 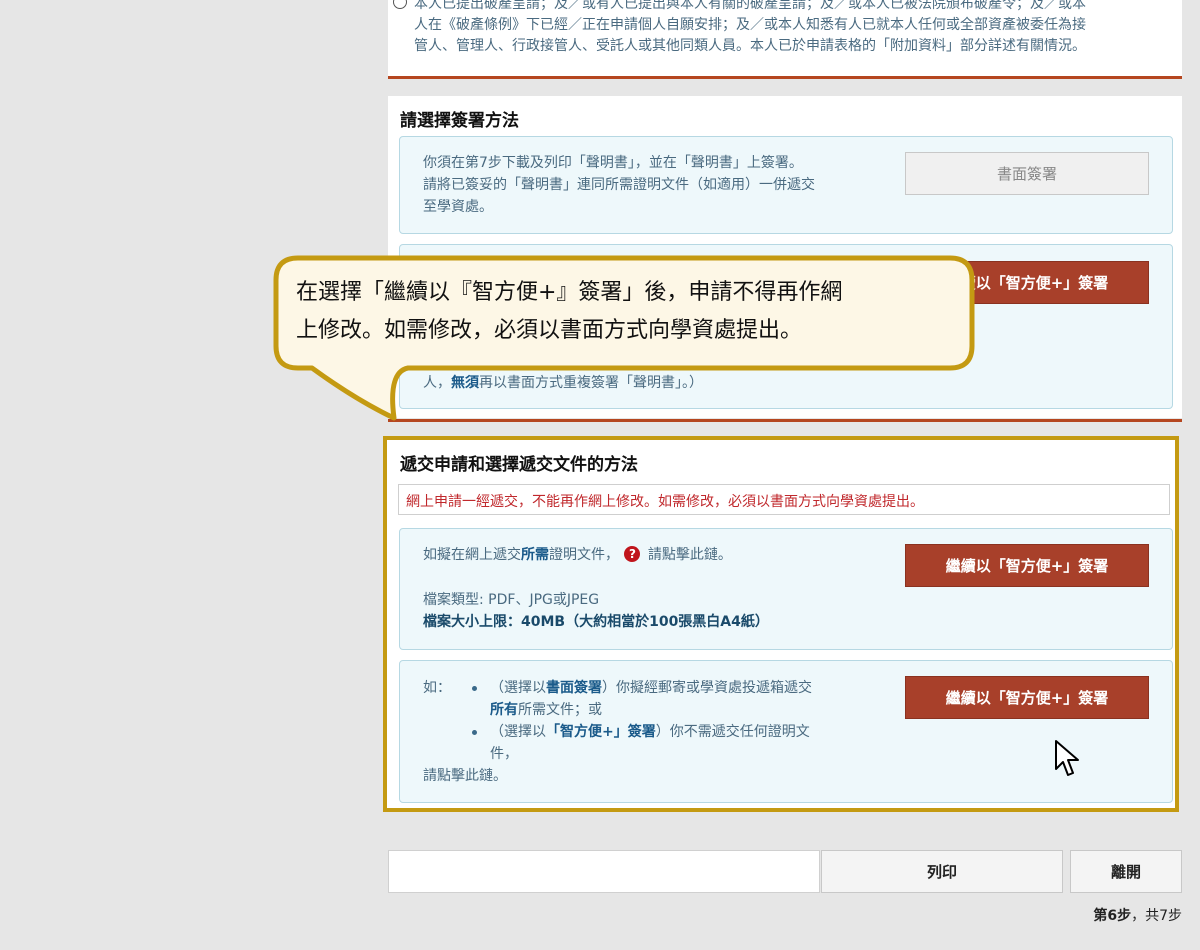 What do you see at coordinates (604, 871) in the screenshot?
I see `footer-bar` at bounding box center [604, 871].